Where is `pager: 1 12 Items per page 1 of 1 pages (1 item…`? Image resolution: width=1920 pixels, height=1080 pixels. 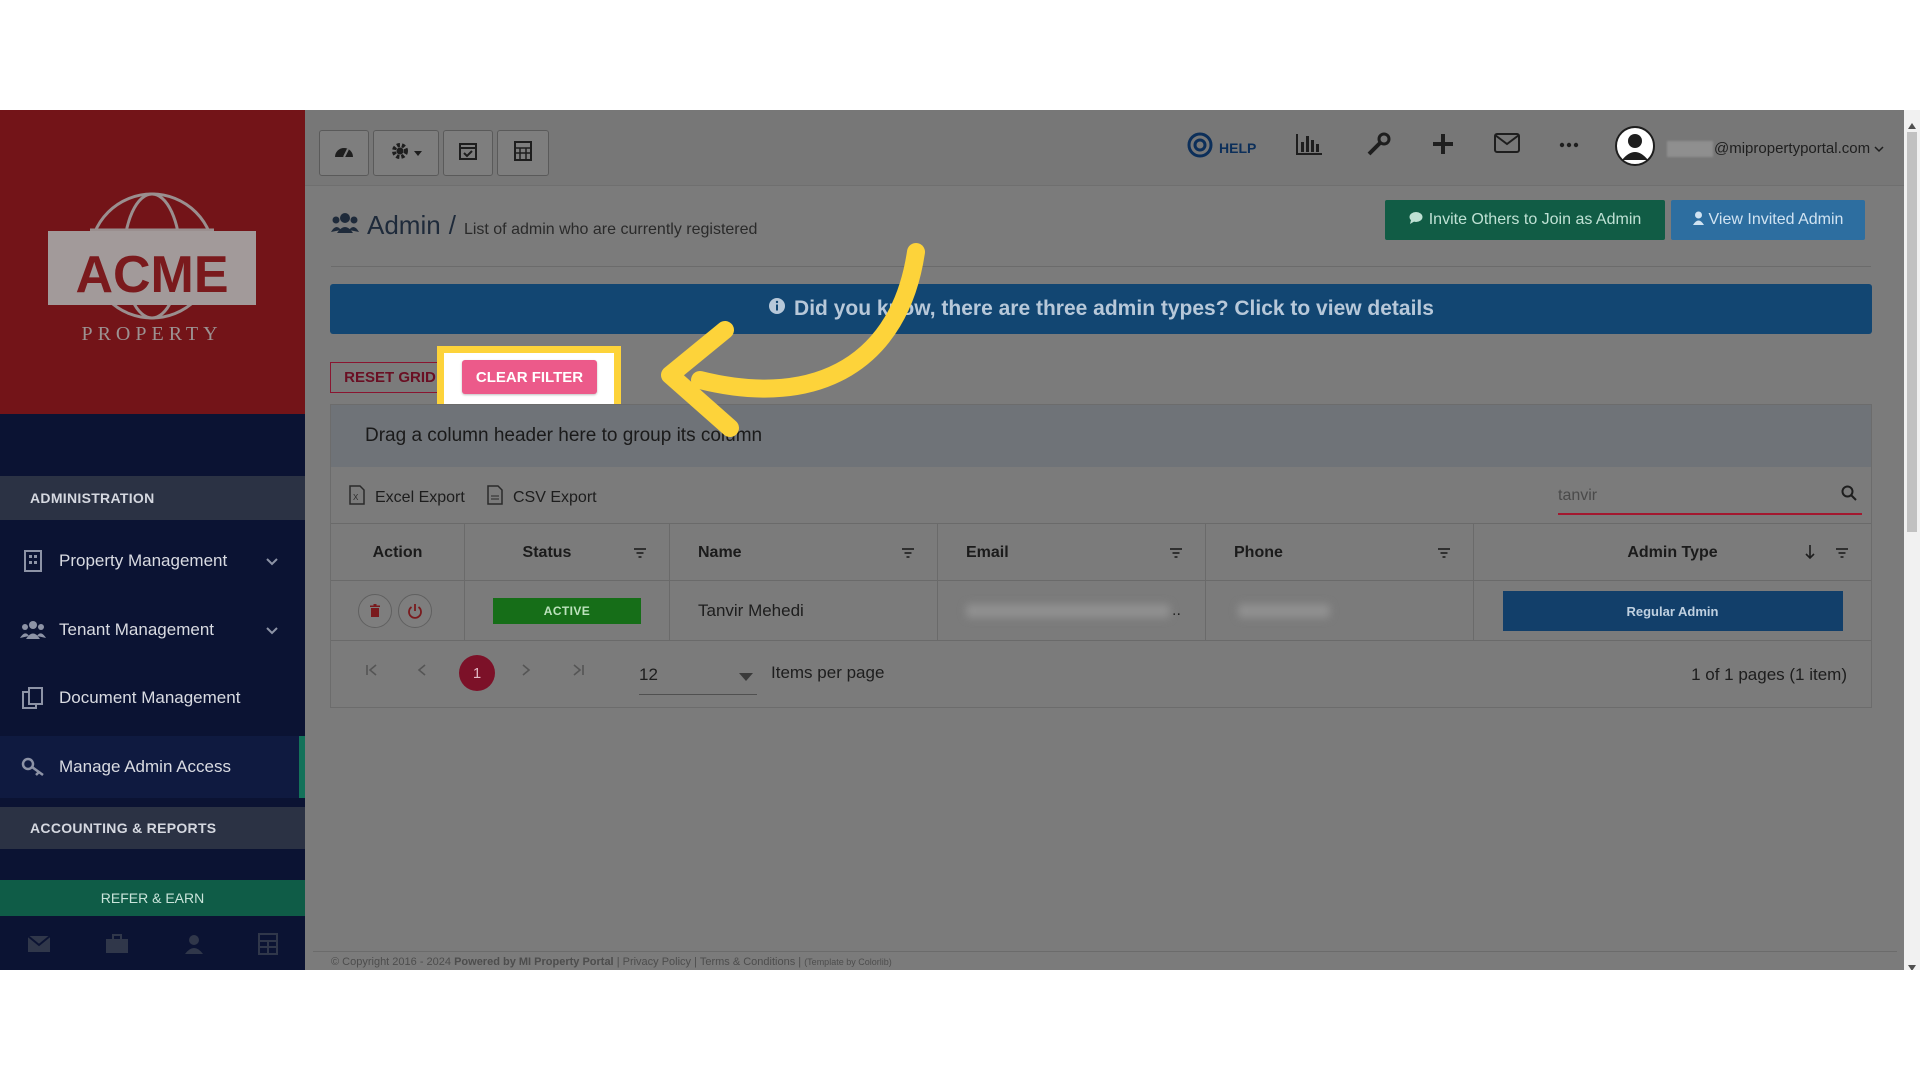 pager: 1 12 Items per page 1 of 1 pages (1 item… is located at coordinates (1101, 674).